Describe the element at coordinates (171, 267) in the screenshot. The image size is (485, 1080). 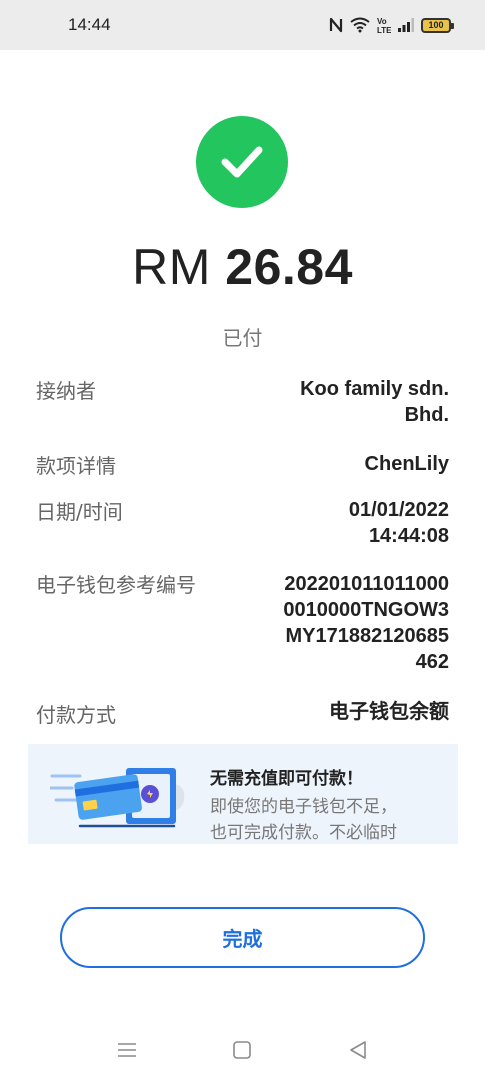
I see `amount-currency: RM` at that location.